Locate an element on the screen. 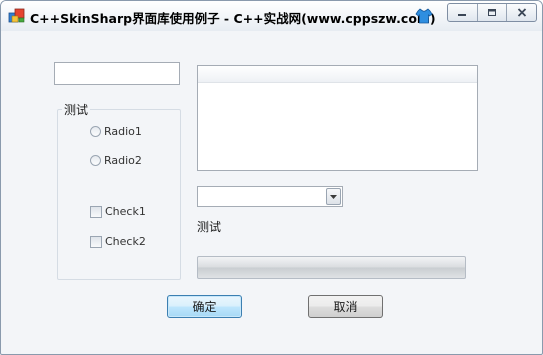 Image resolution: width=543 pixels, height=355 pixels. restore-icon is located at coordinates (492, 12).